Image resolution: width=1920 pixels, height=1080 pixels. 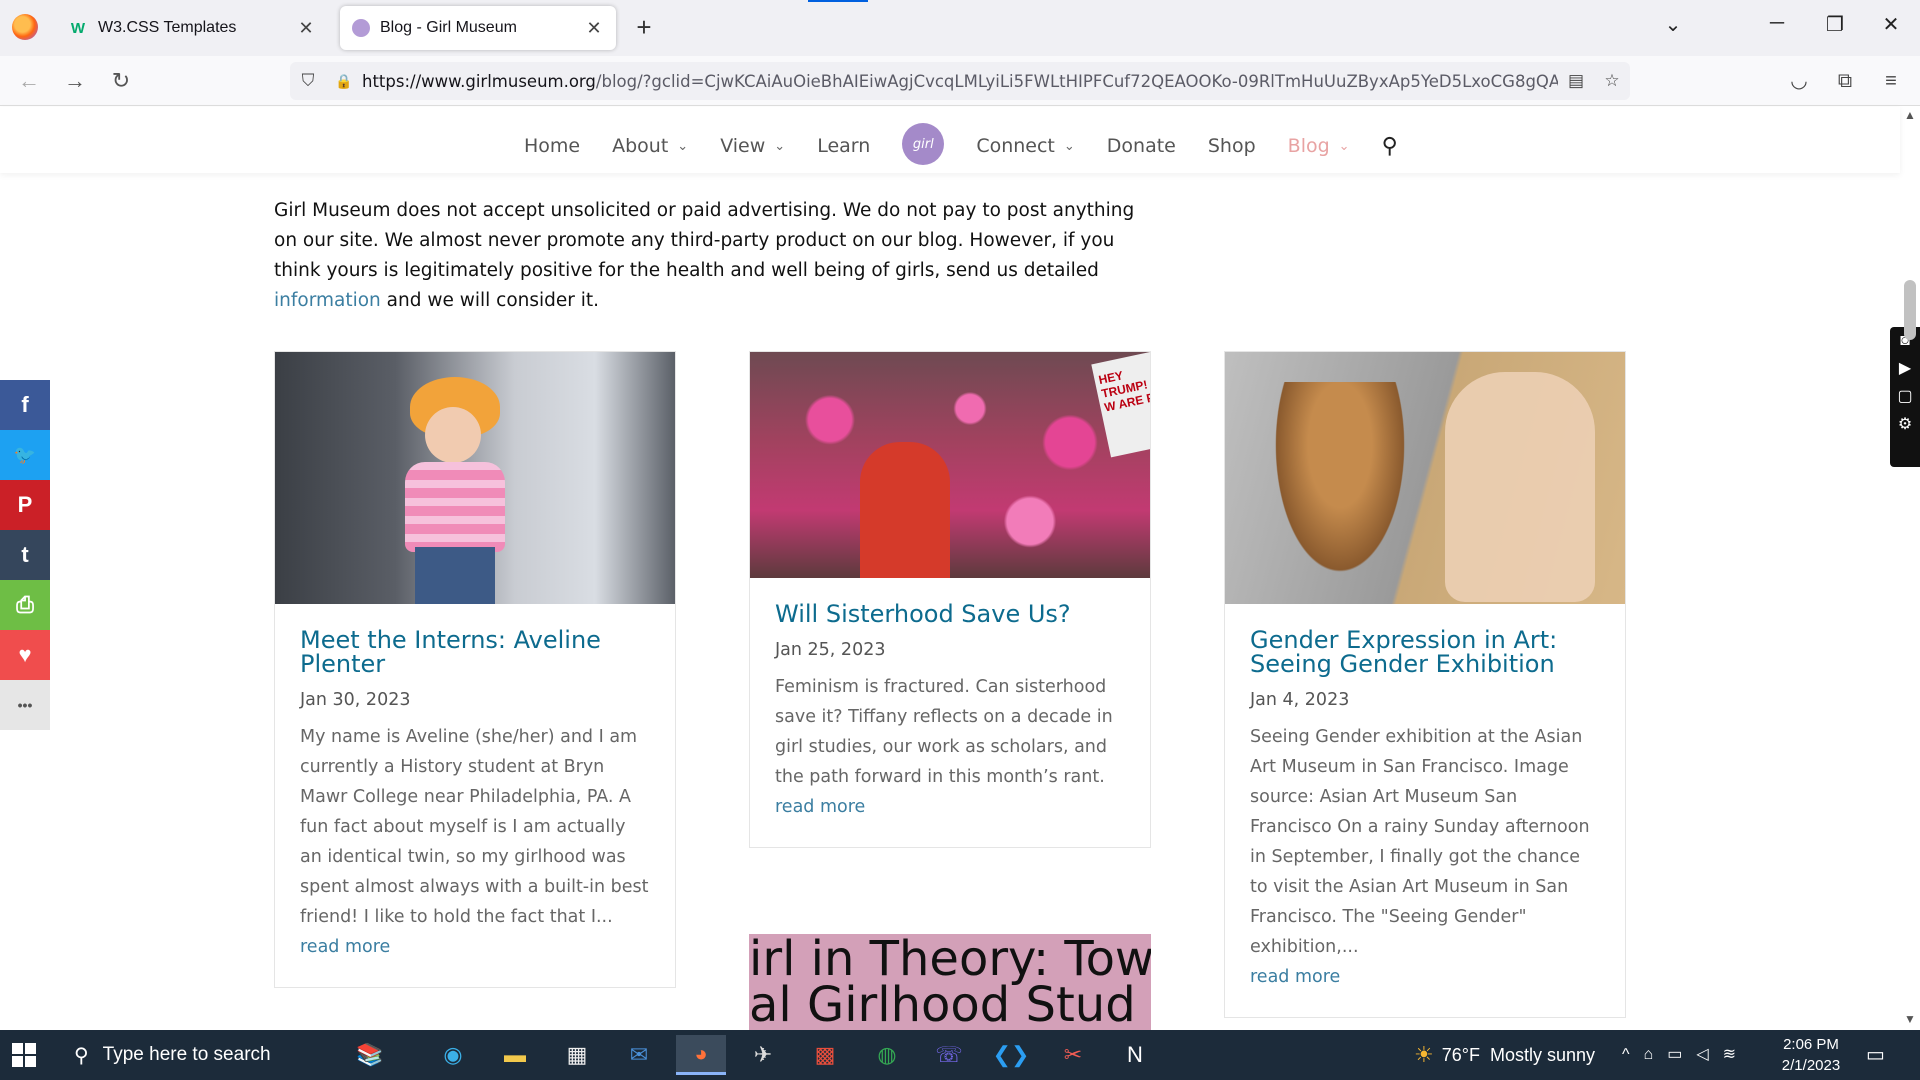 What do you see at coordinates (1612, 81) in the screenshot?
I see `bookmark-star-icon: ☆` at bounding box center [1612, 81].